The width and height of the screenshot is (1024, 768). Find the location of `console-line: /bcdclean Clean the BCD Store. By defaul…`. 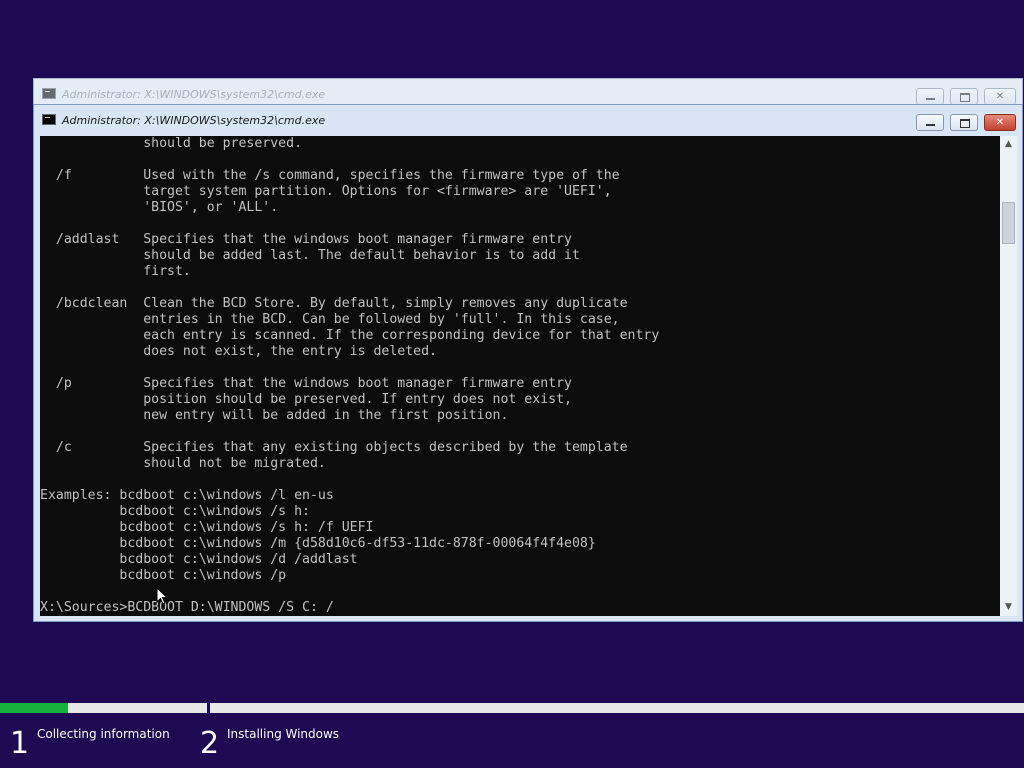

console-line: /bcdclean Clean the BCD Store. By defaul… is located at coordinates (334, 303).